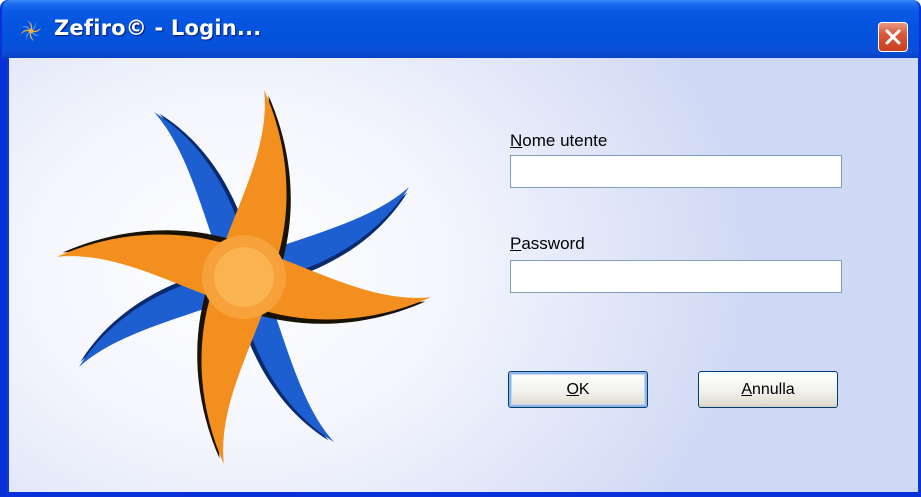  I want to click on zefiro-star-icon, so click(31, 31).